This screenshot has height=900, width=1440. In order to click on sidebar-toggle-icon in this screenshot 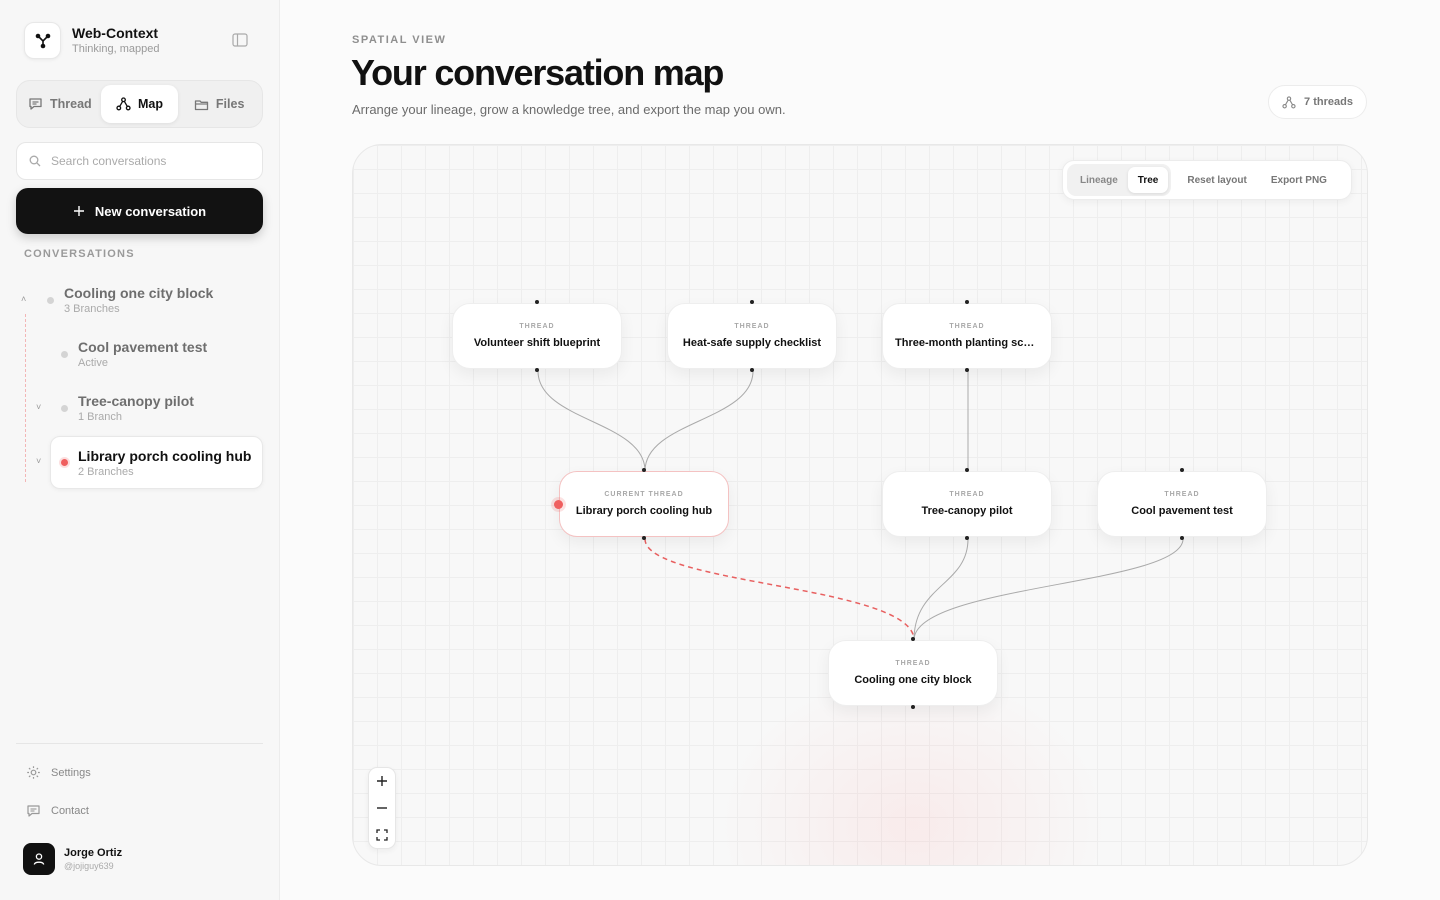, I will do `click(241, 41)`.